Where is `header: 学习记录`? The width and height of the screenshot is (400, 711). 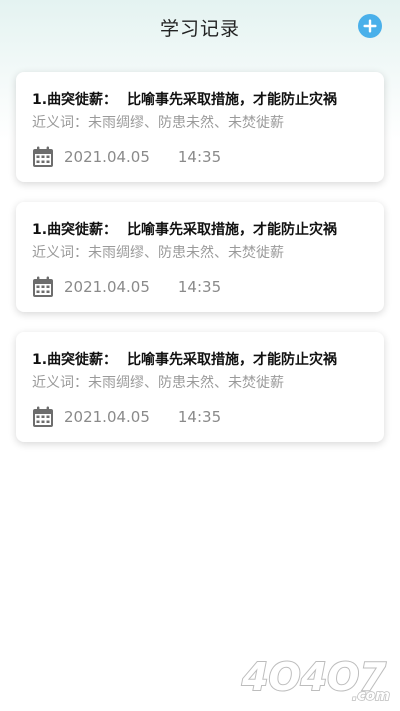 header: 学习记录 is located at coordinates (200, 28).